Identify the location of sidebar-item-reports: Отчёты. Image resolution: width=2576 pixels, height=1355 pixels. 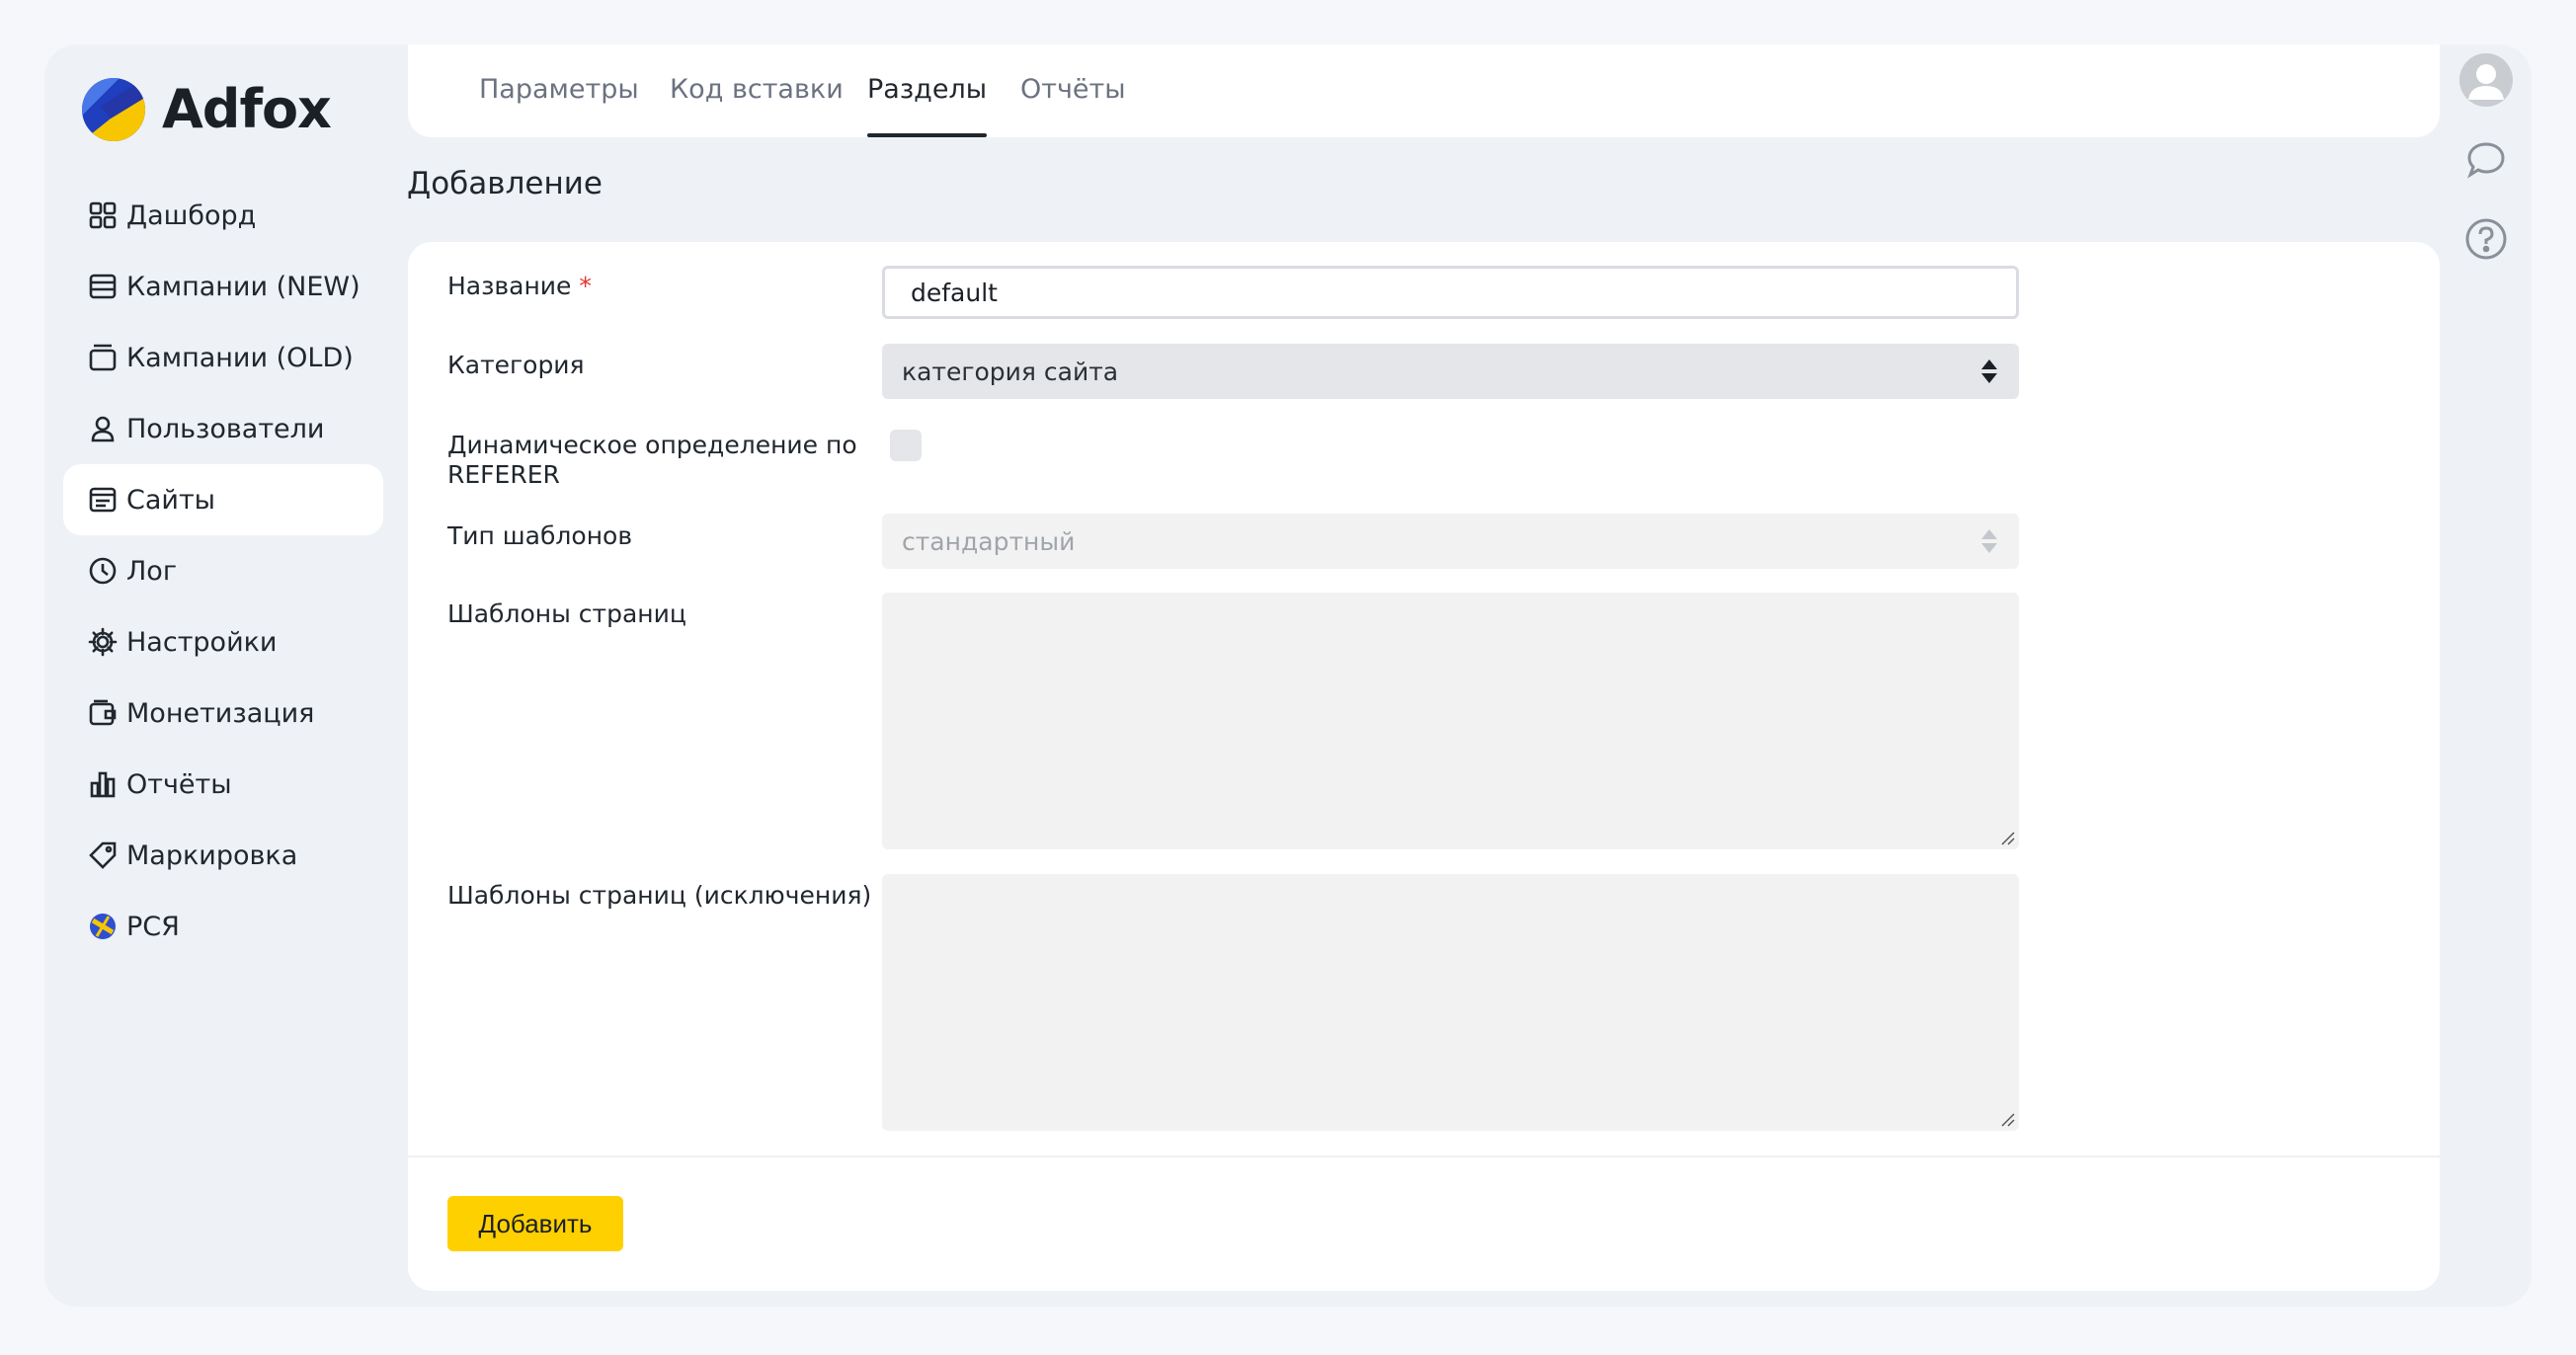
(223, 785).